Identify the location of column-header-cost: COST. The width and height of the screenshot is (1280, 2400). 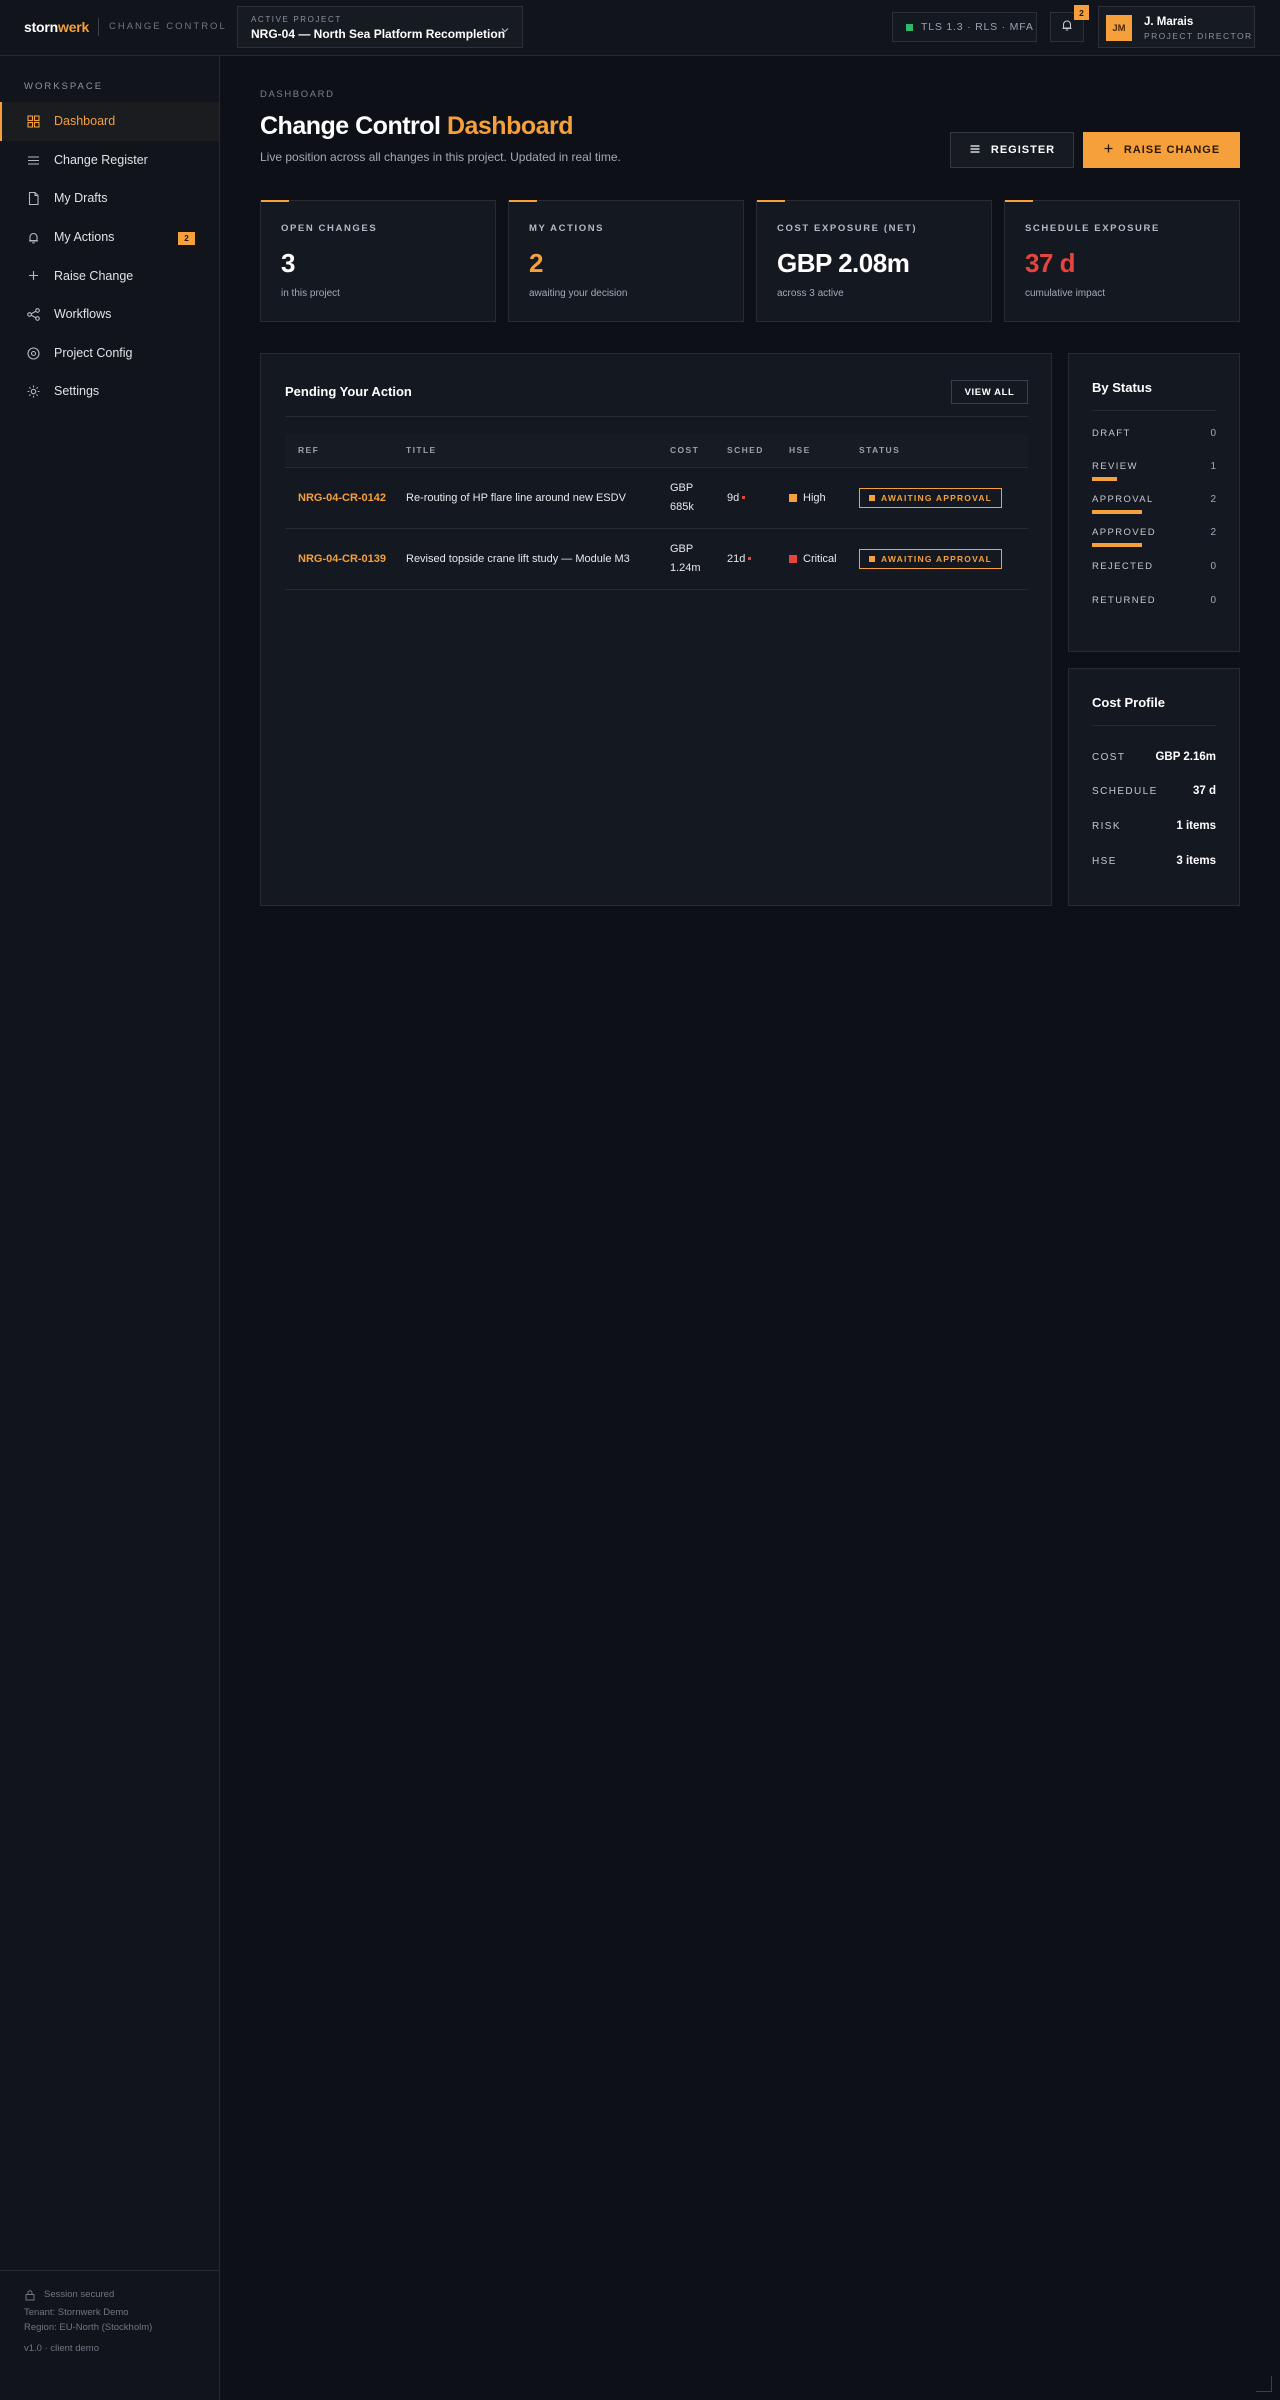
(698, 451).